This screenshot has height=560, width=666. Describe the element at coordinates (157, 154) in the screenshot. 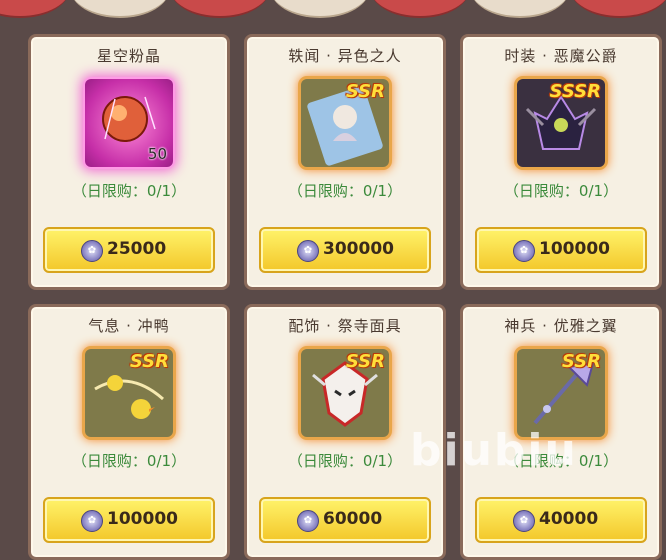

I see `item-count: 50` at that location.